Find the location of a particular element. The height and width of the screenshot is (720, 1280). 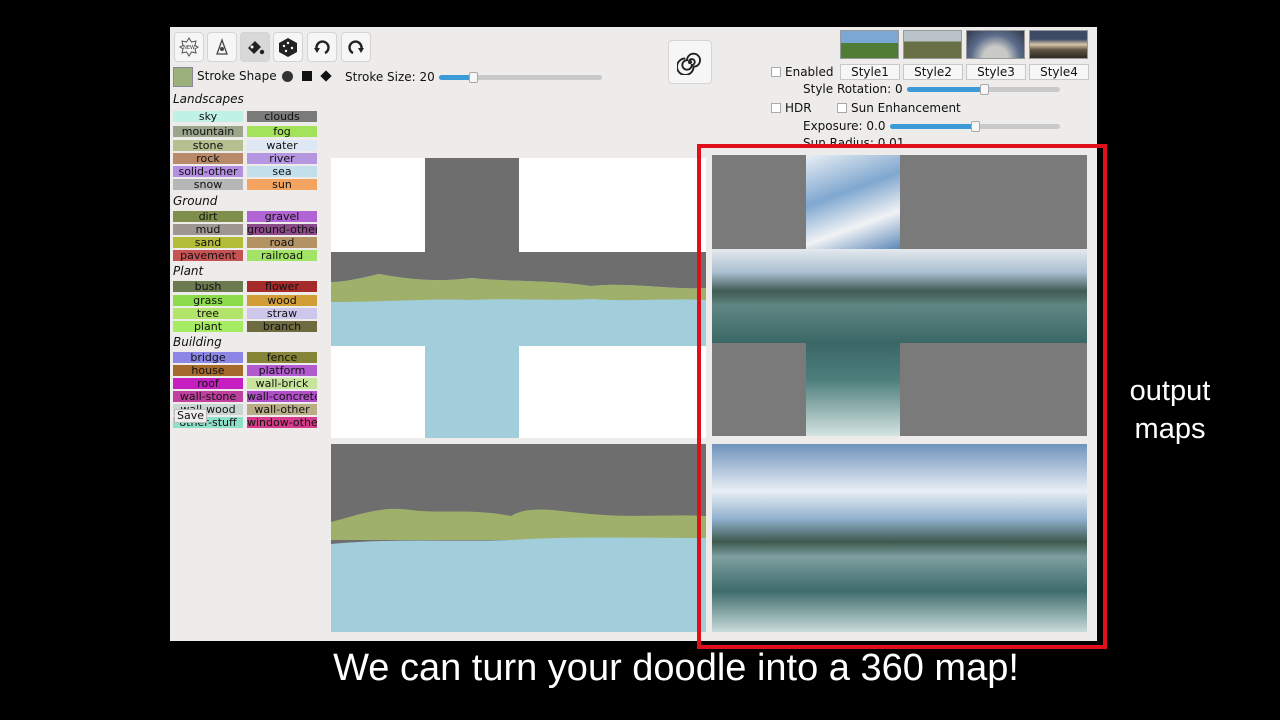

sun-enhancement-checkbox is located at coordinates (842, 108).